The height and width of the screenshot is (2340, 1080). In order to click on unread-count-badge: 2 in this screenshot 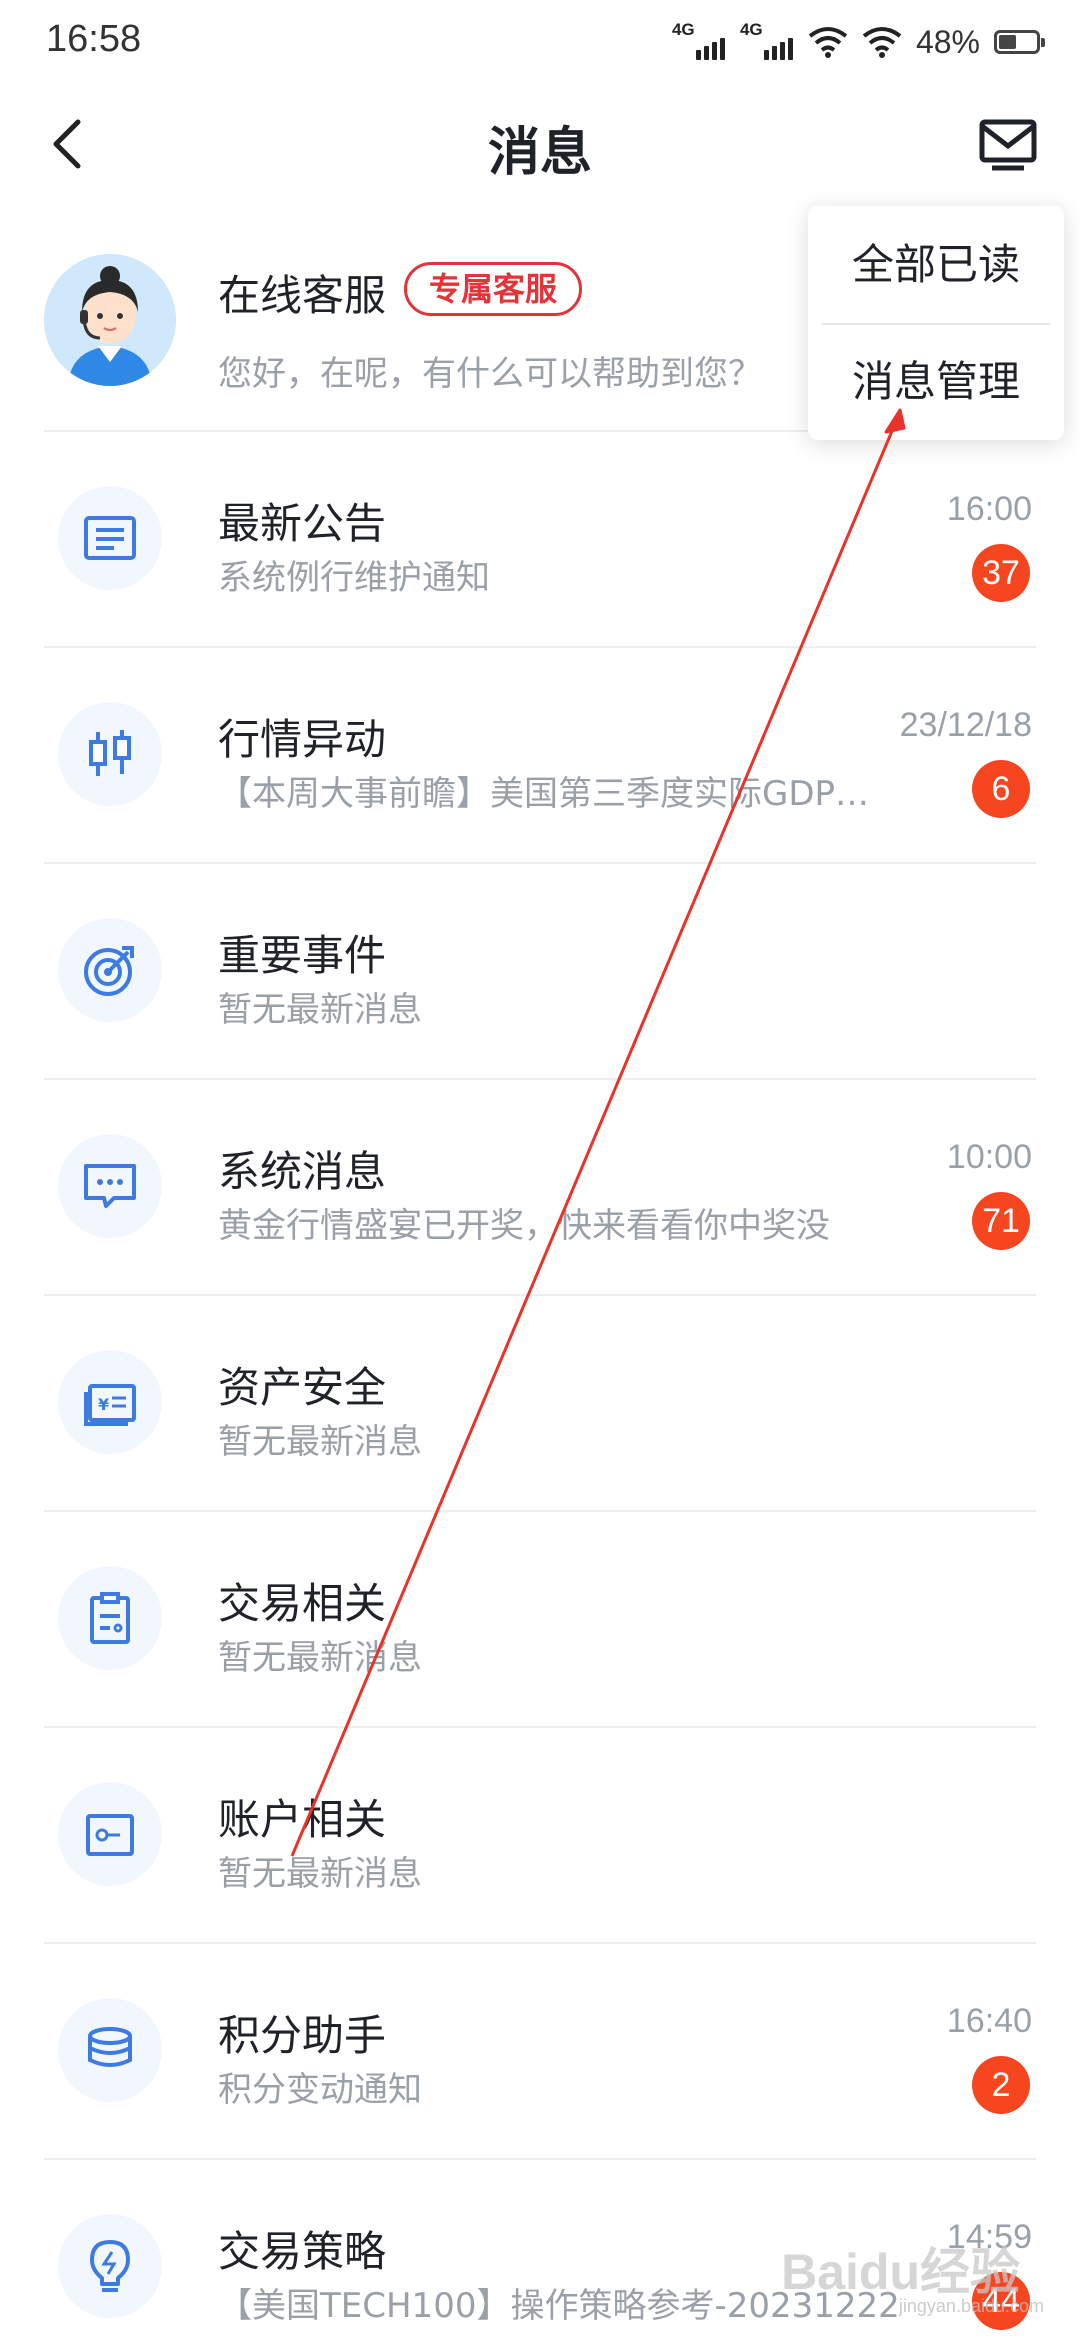, I will do `click(1001, 2085)`.